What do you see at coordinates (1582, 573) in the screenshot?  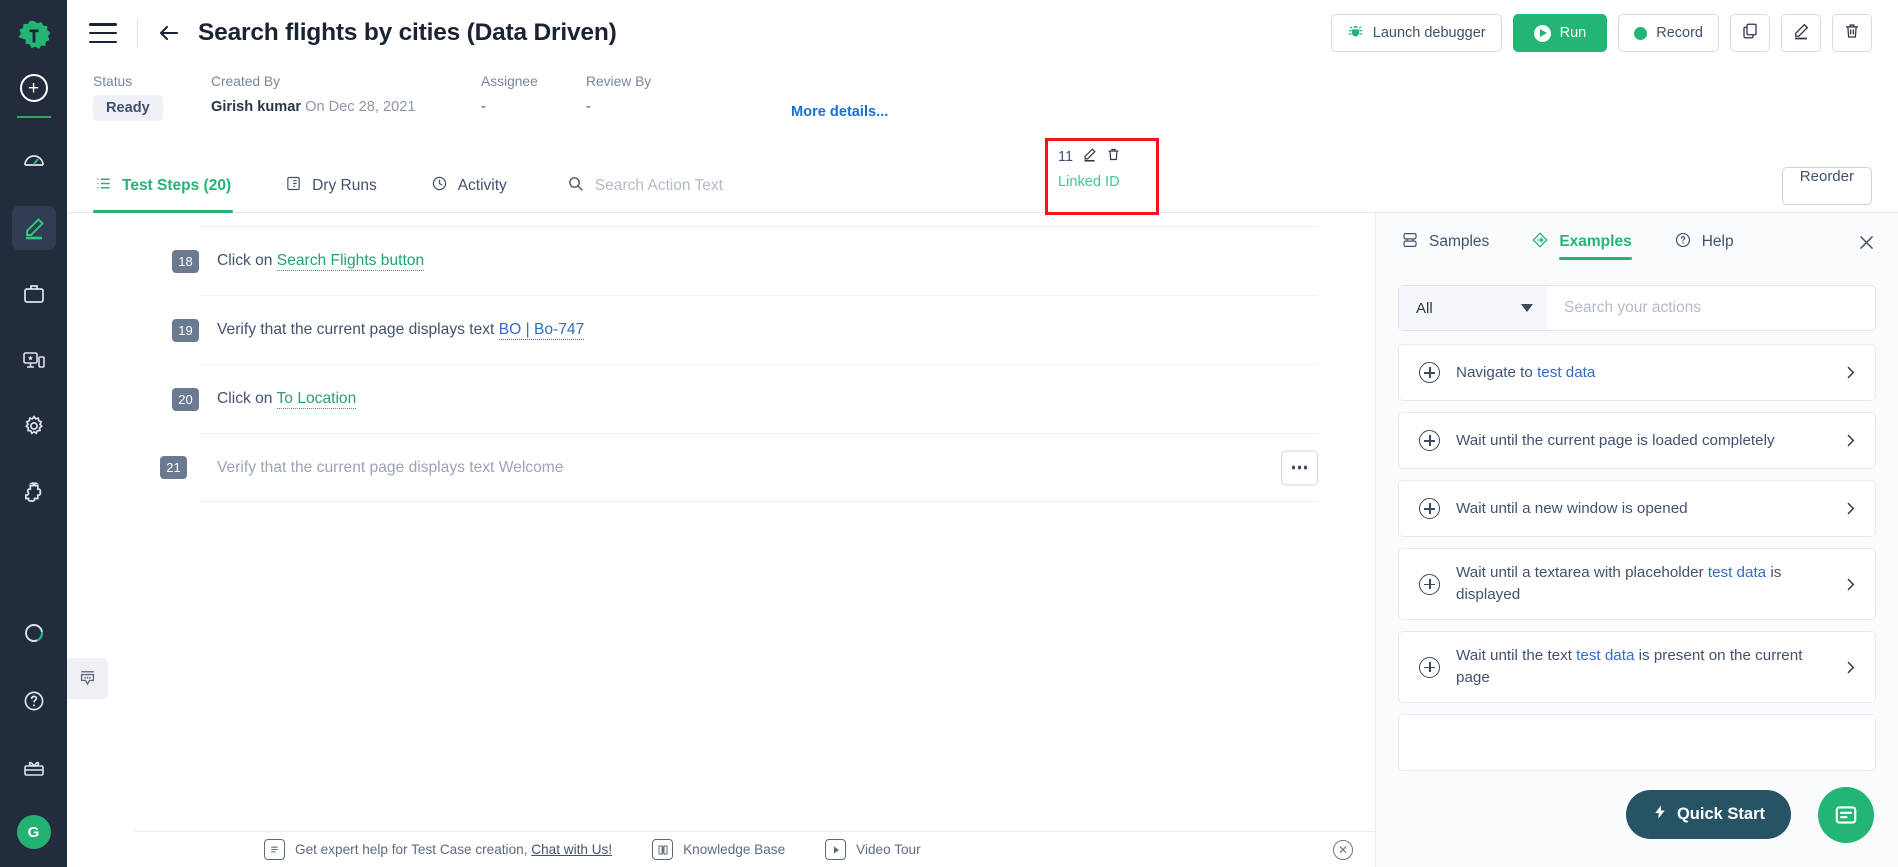 I see `example-part: Wait until a textarea with placeholder` at bounding box center [1582, 573].